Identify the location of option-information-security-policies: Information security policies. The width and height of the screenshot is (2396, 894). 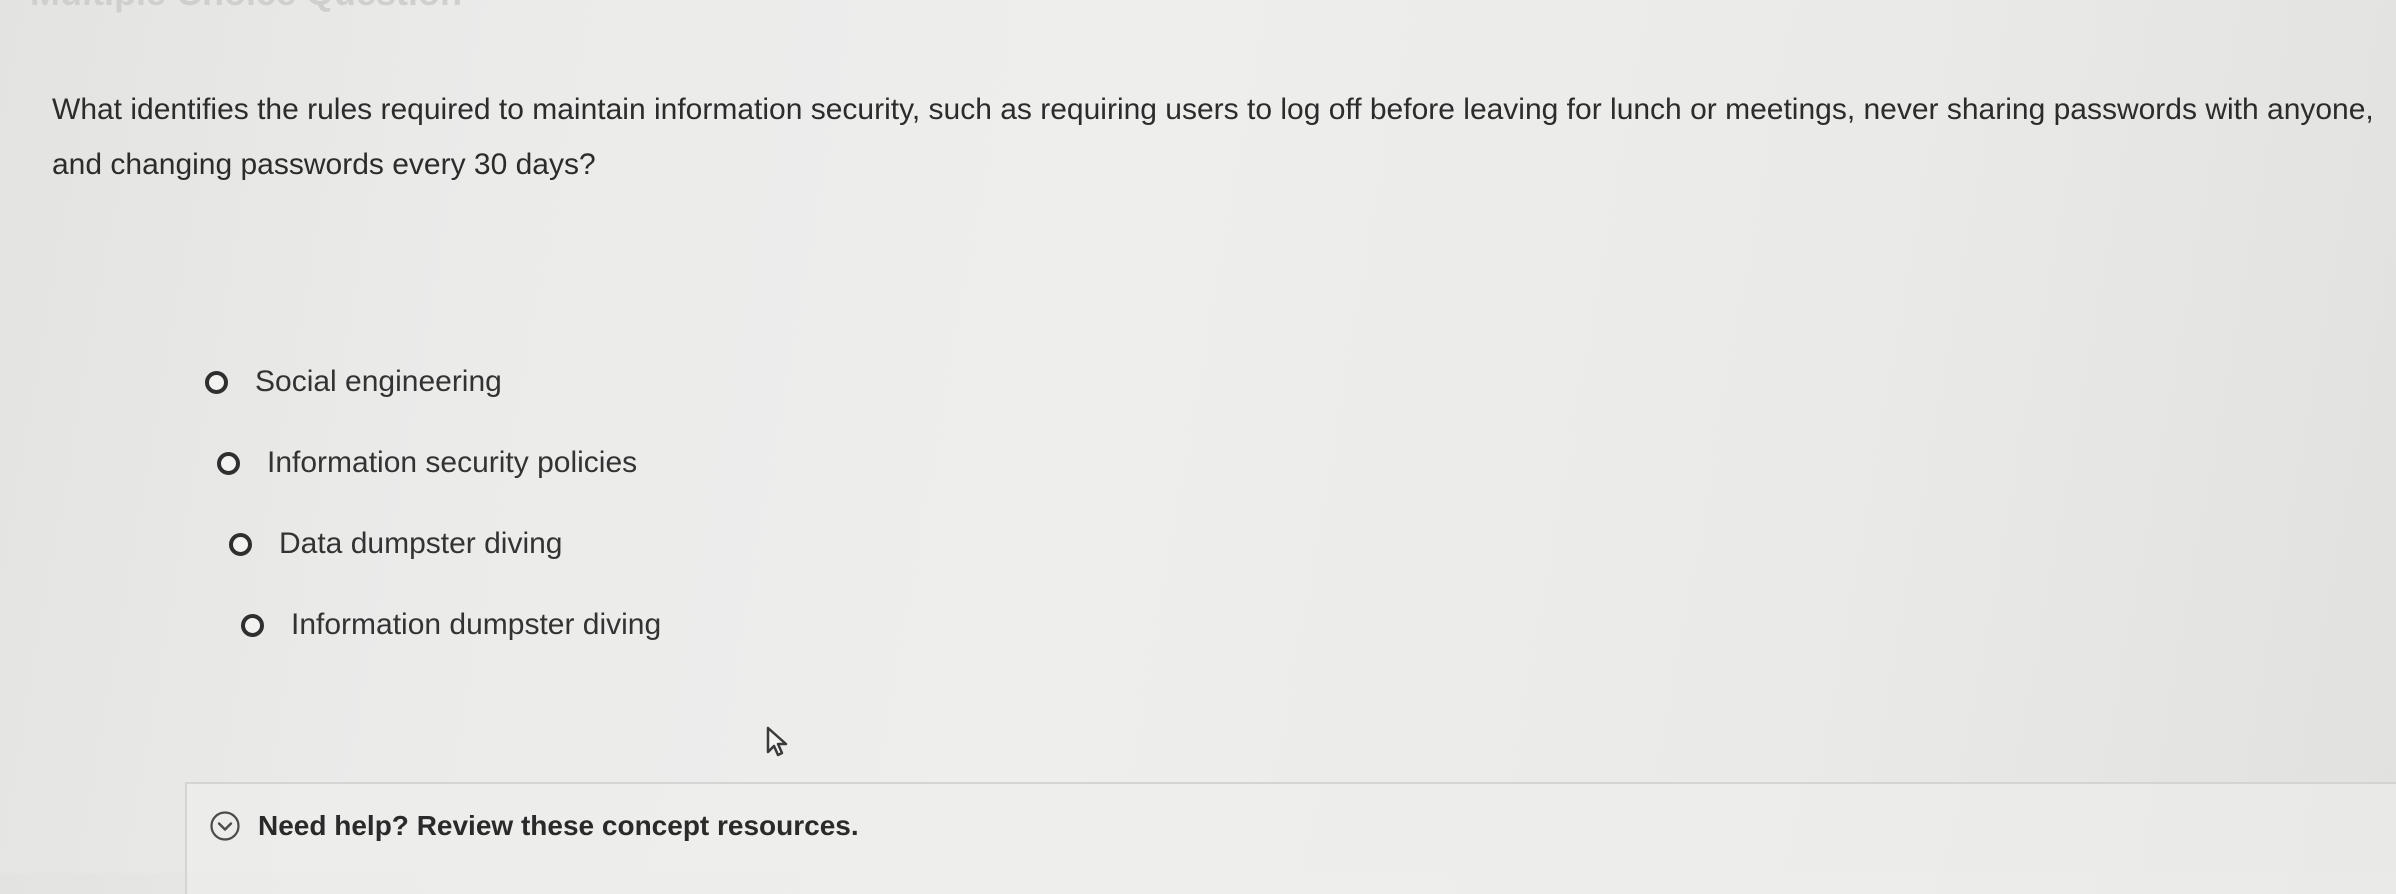
(427, 463).